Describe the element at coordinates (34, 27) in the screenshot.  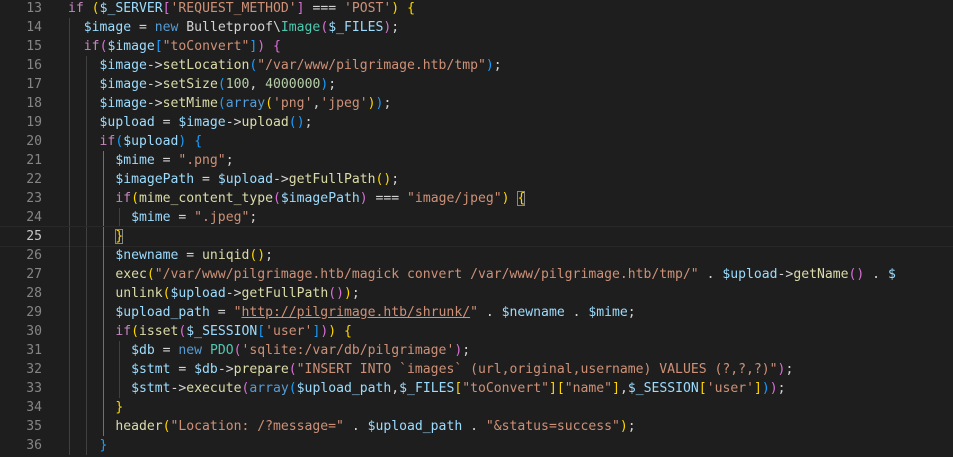
I see `line-number: 14` at that location.